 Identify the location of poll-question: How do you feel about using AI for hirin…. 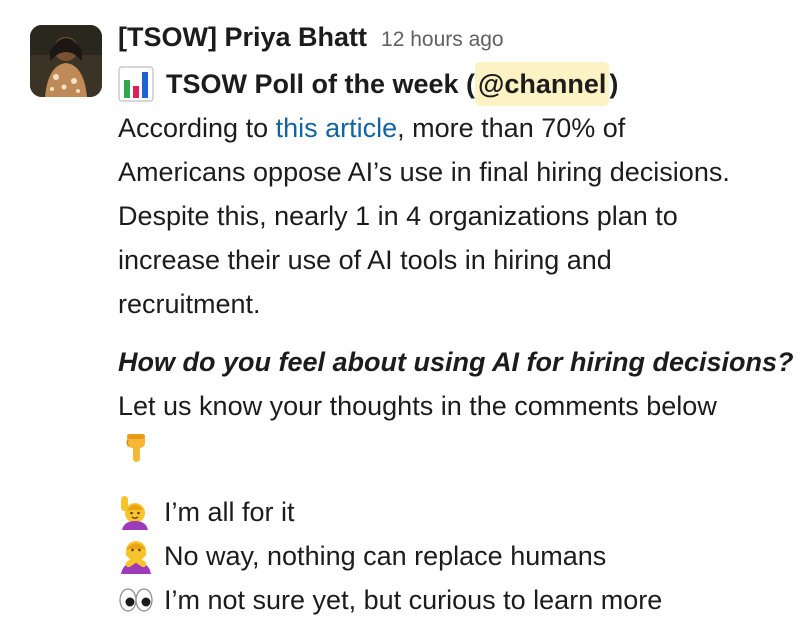
(456, 362).